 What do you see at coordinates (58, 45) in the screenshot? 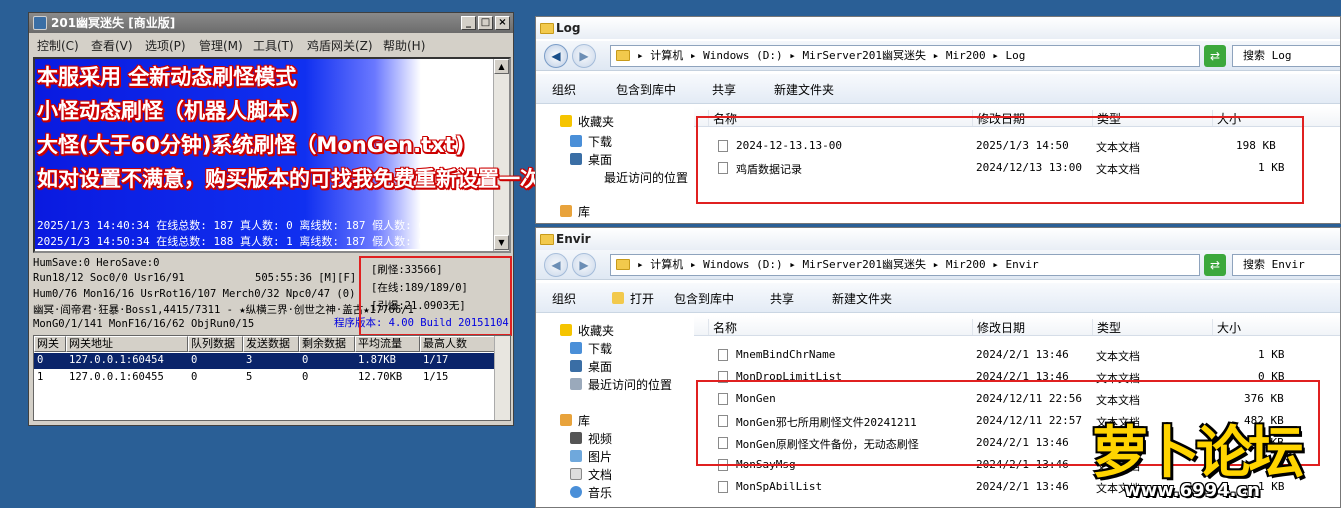
I see `menu-control: 控制(C)` at bounding box center [58, 45].